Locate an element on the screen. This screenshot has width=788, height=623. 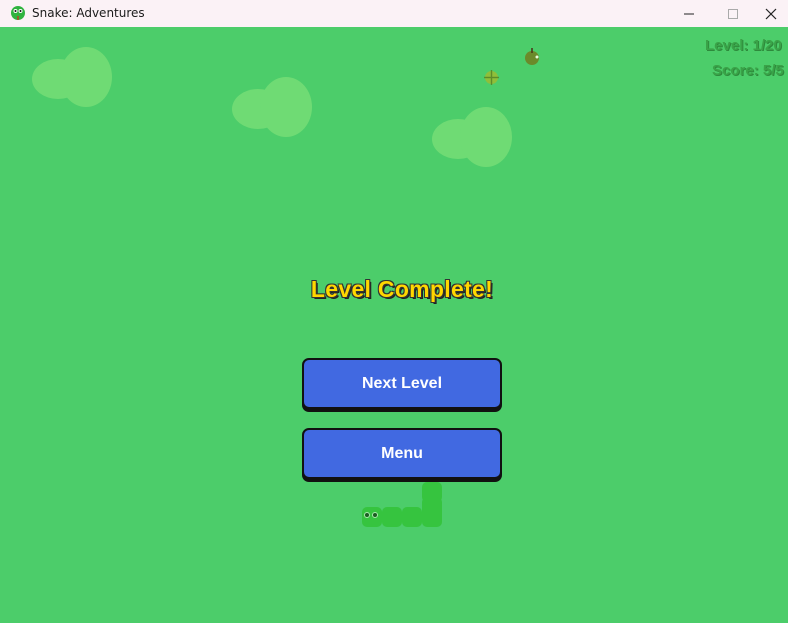
minimize-button is located at coordinates (689, 13).